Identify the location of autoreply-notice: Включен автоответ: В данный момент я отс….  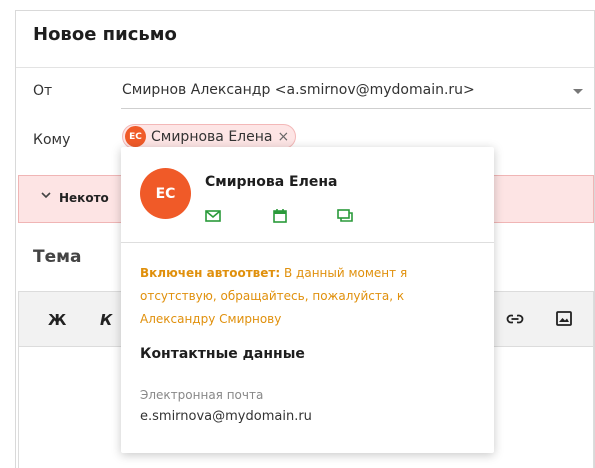
(307, 296).